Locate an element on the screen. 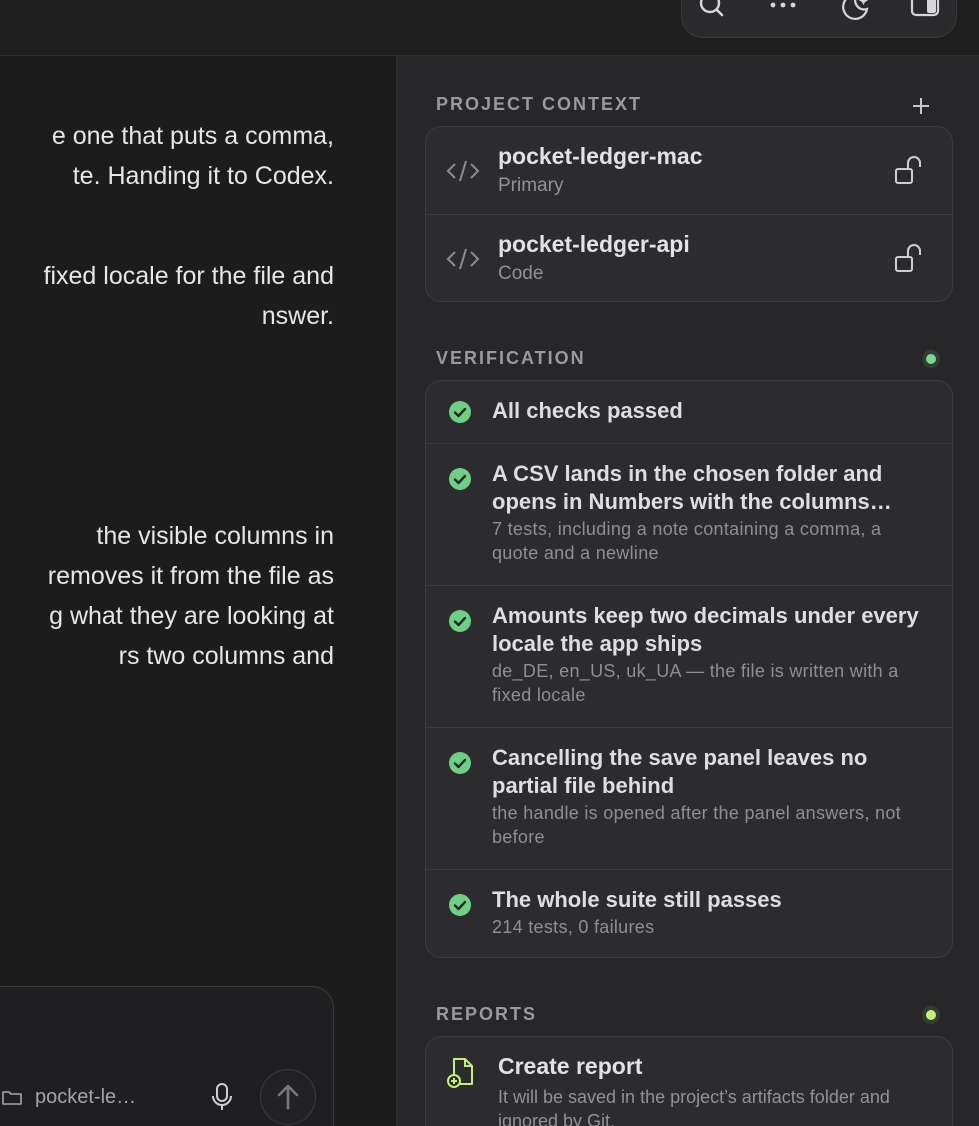  send-icon is located at coordinates (288, 1097).